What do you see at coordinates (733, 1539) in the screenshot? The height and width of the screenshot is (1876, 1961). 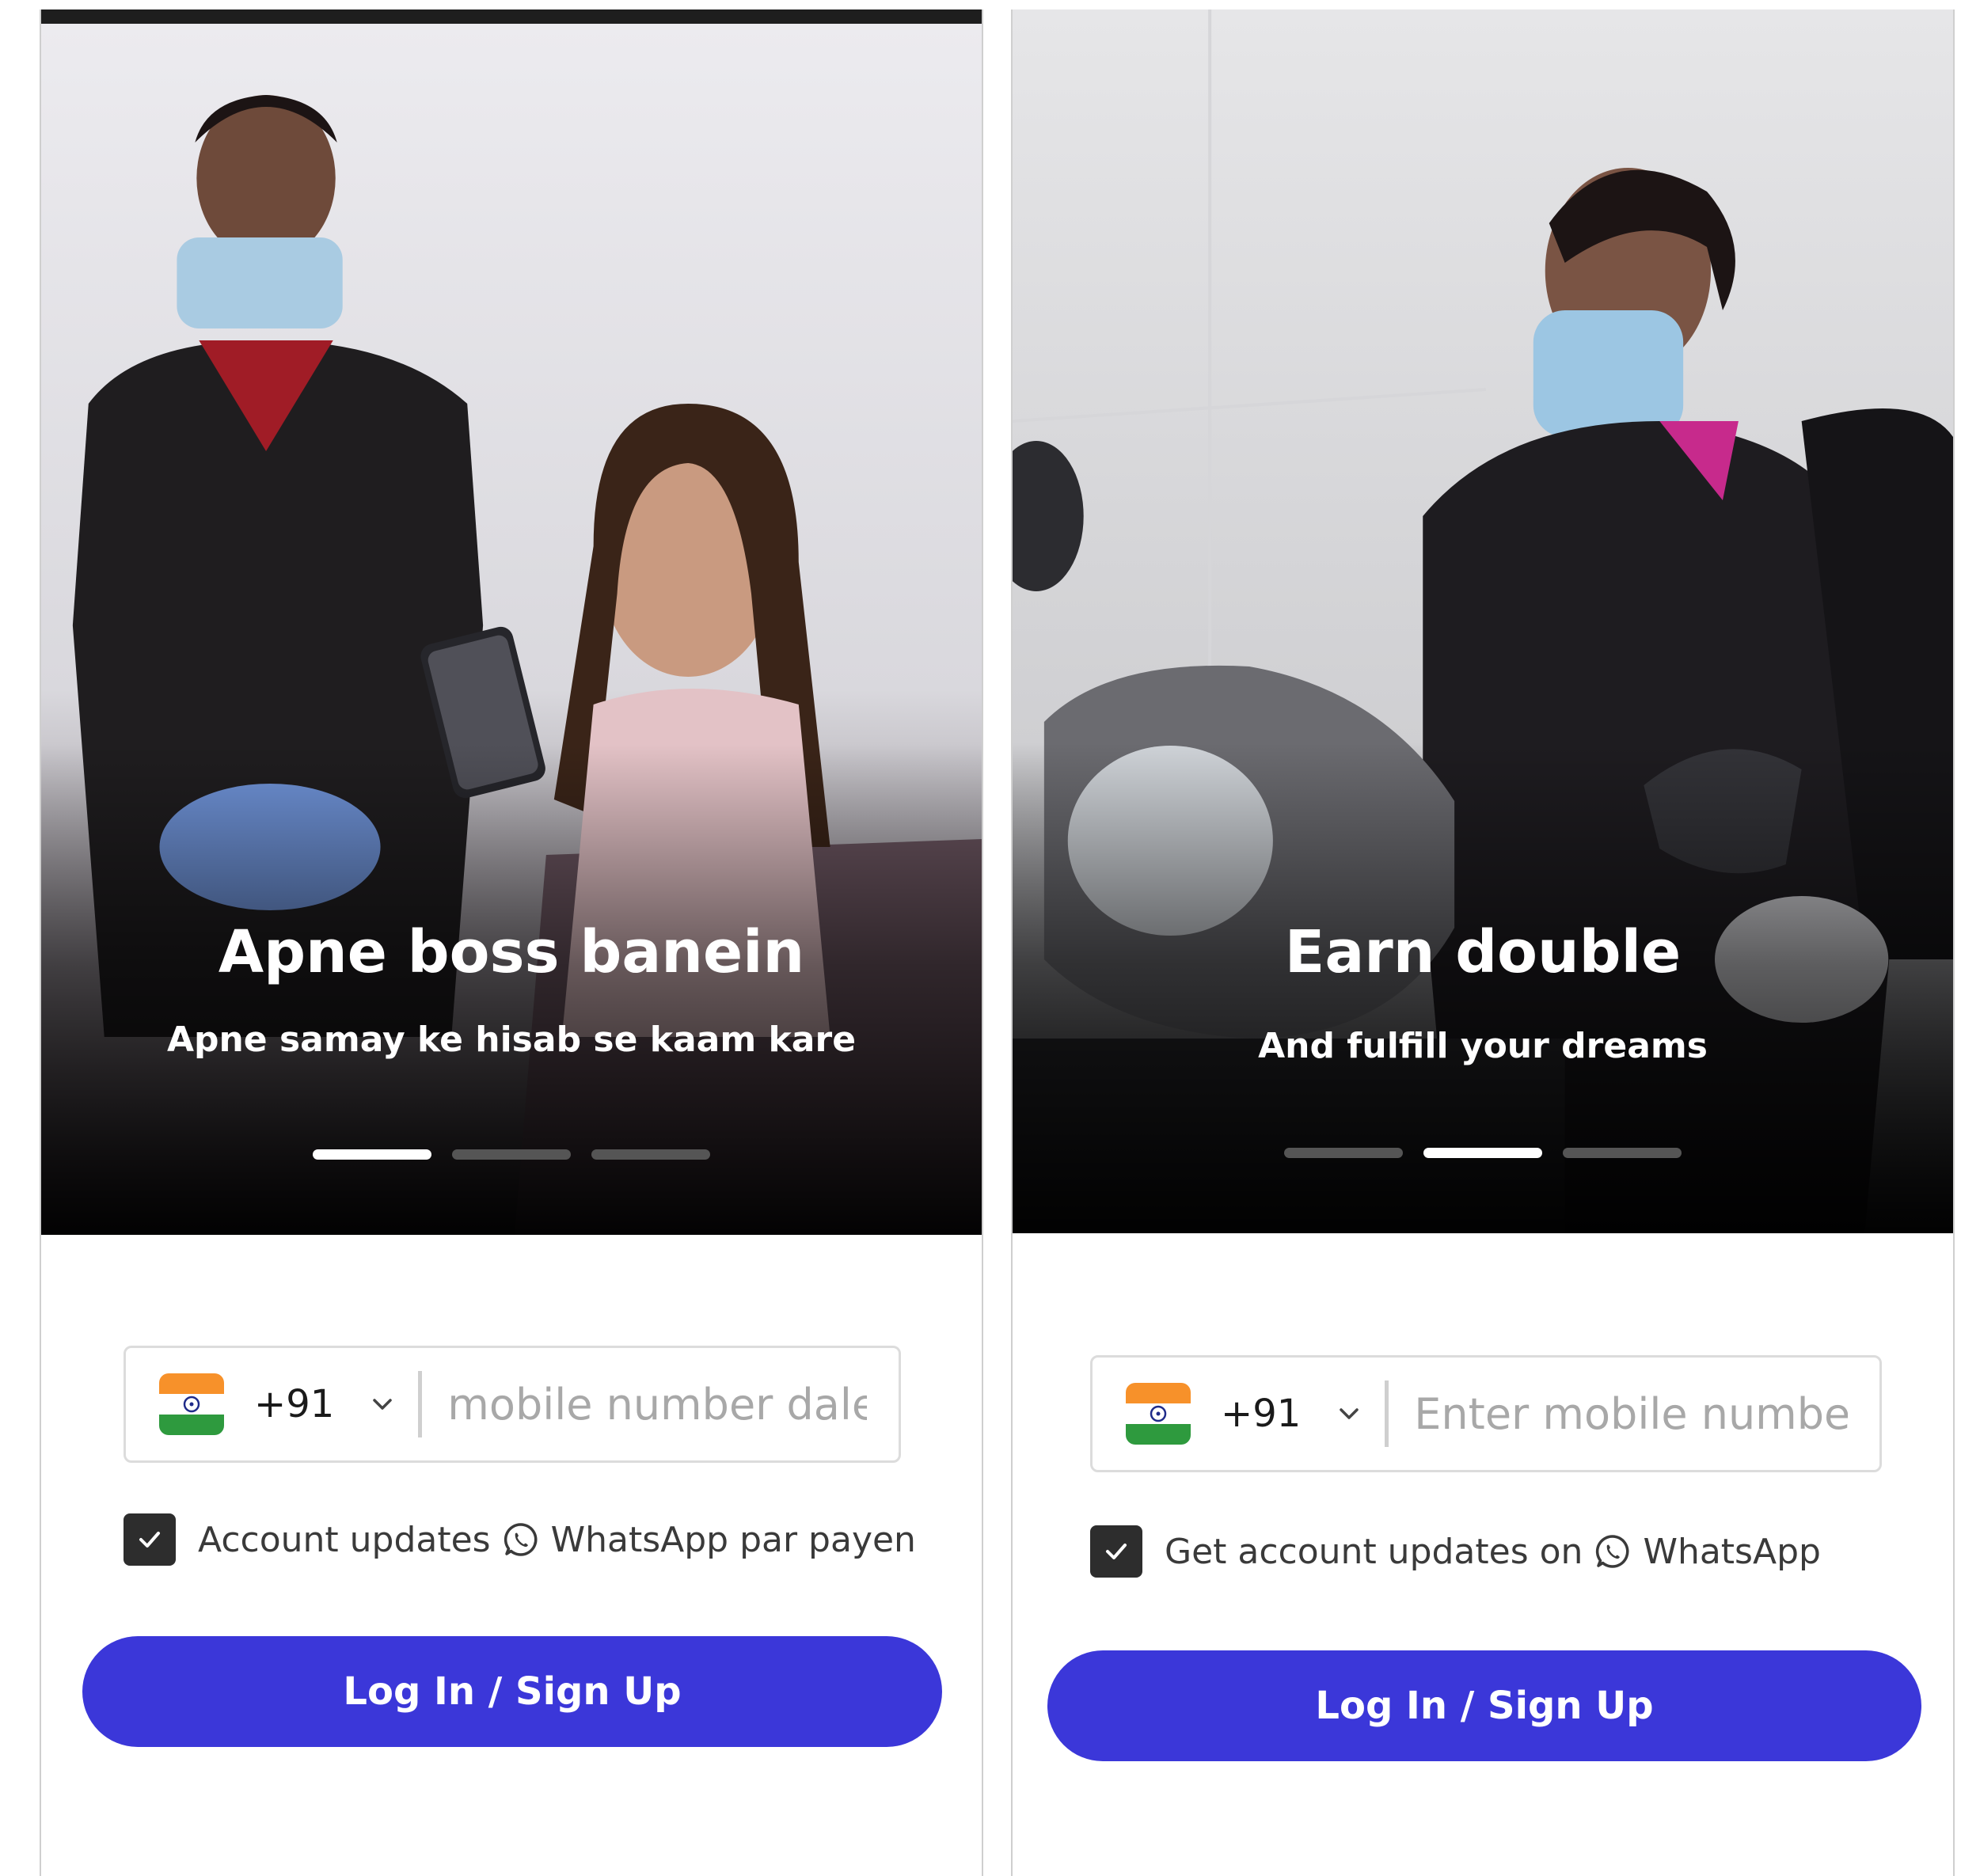 I see `consent-text-after: WhatsApp par payen` at bounding box center [733, 1539].